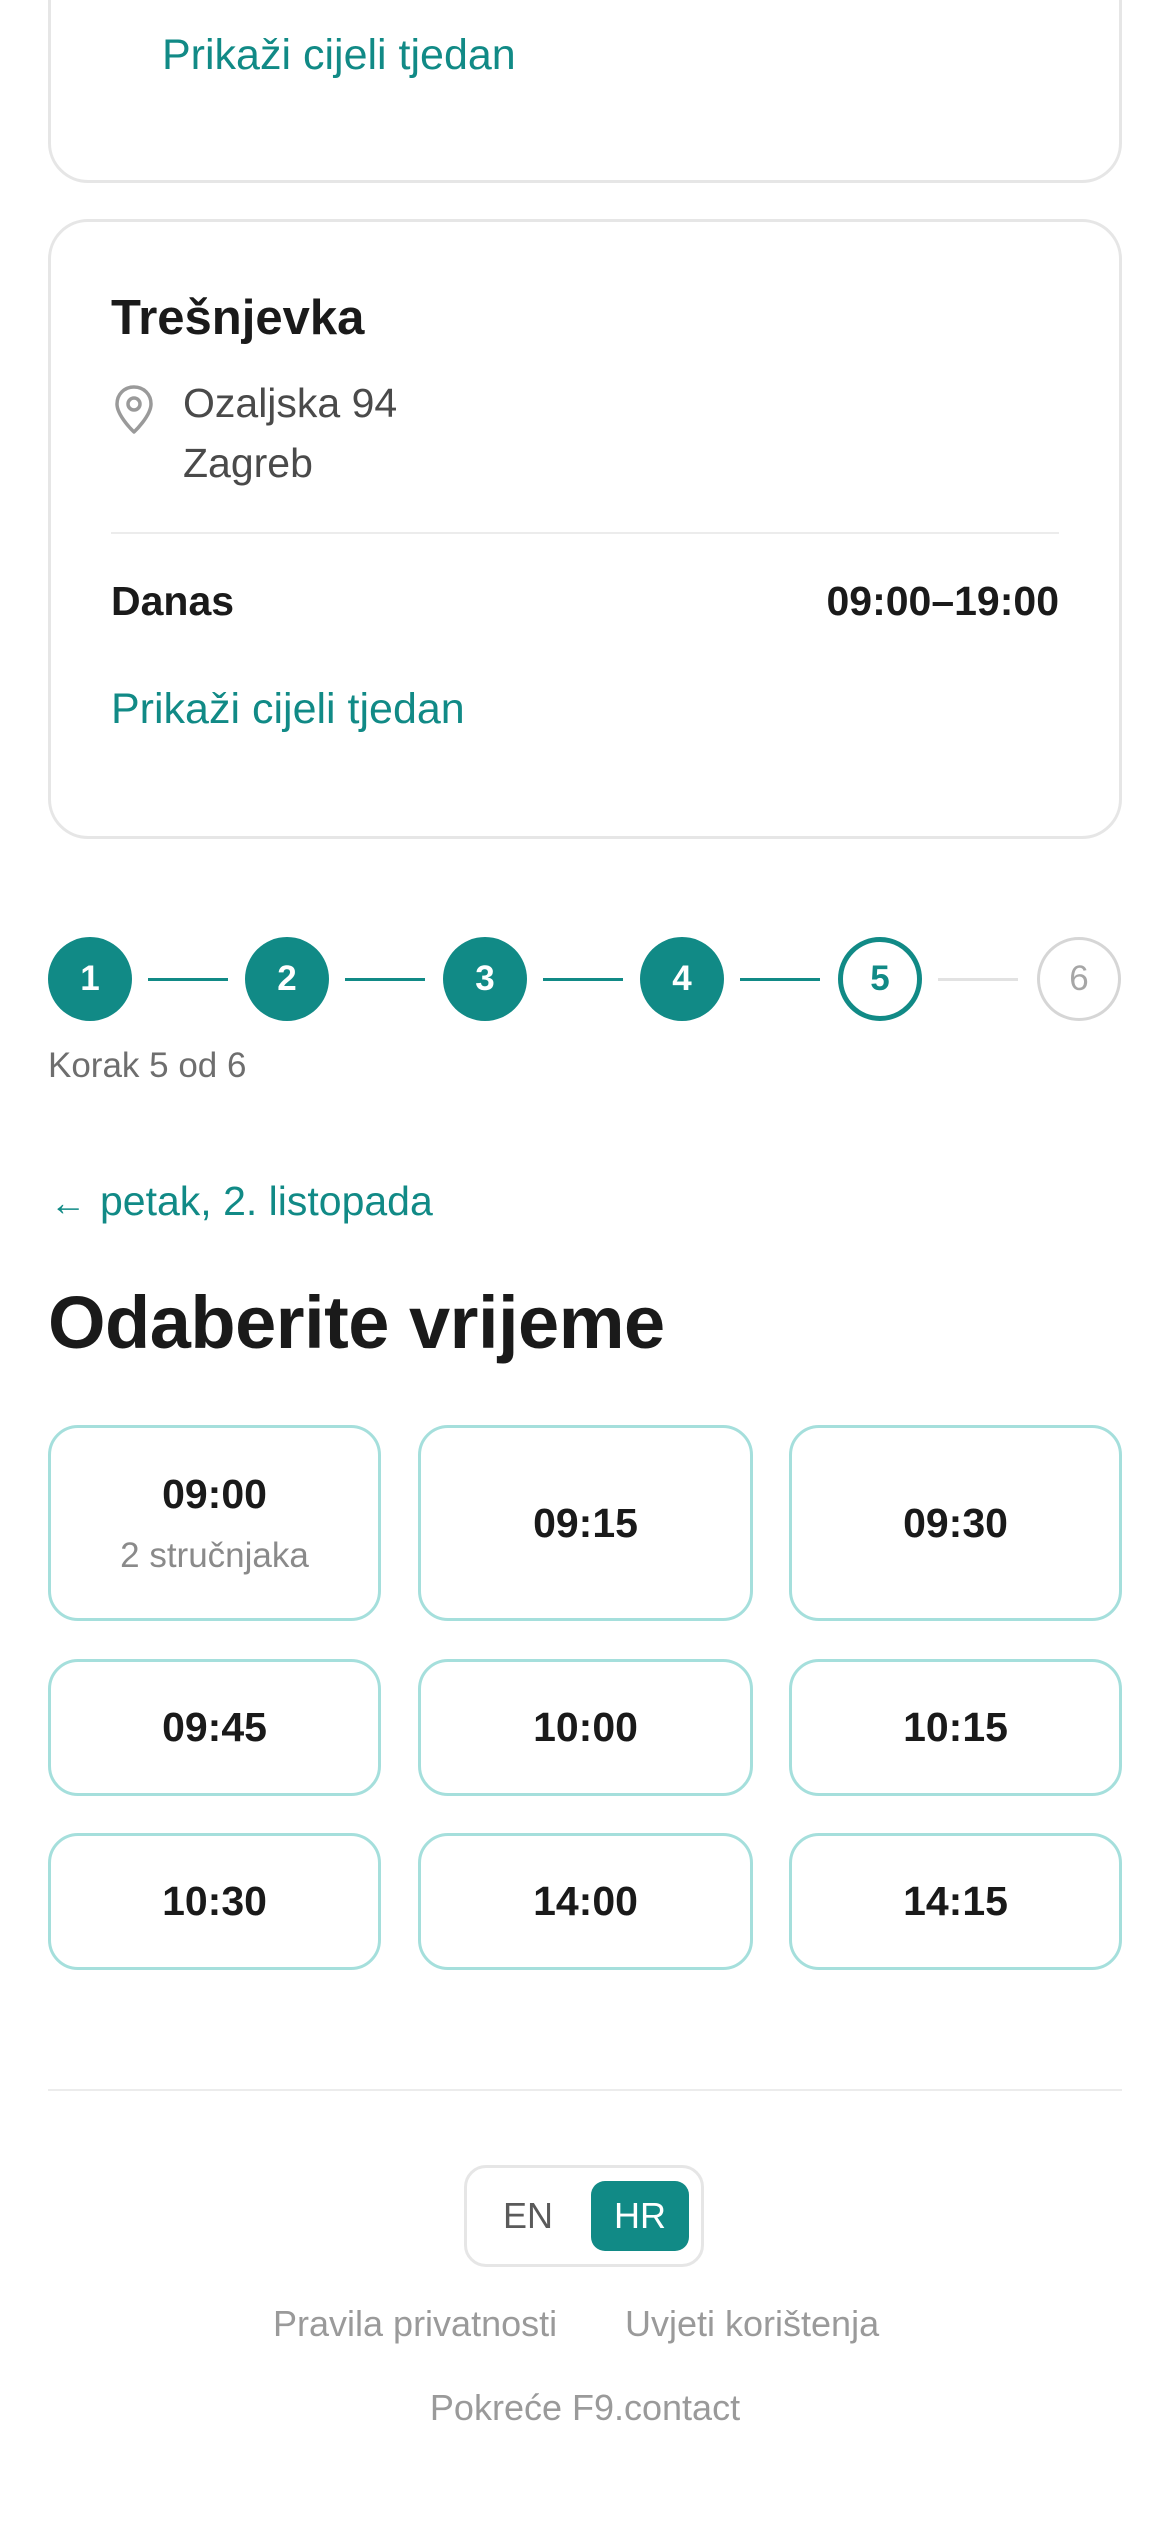 The width and height of the screenshot is (1170, 2532). What do you see at coordinates (147, 1065) in the screenshot?
I see `step-progress-text: Korak 5 od 6` at bounding box center [147, 1065].